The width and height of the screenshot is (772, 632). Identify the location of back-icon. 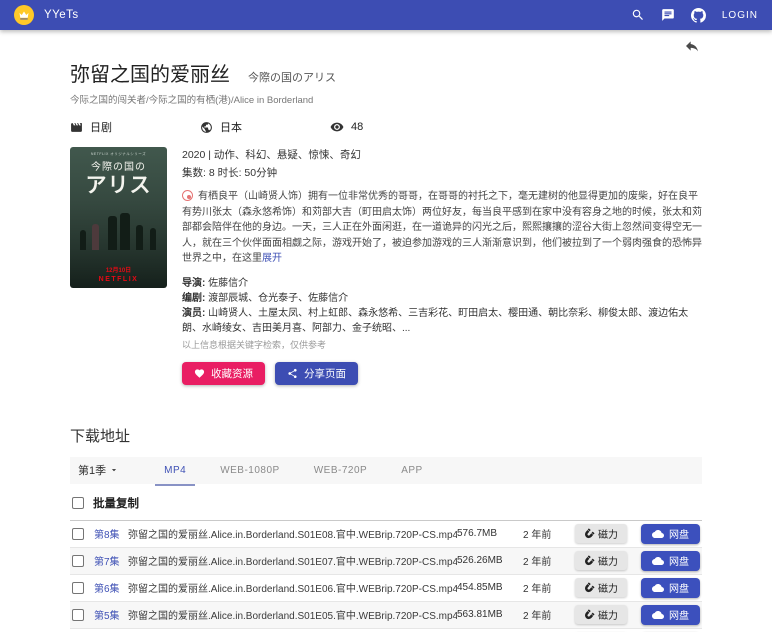
(692, 47).